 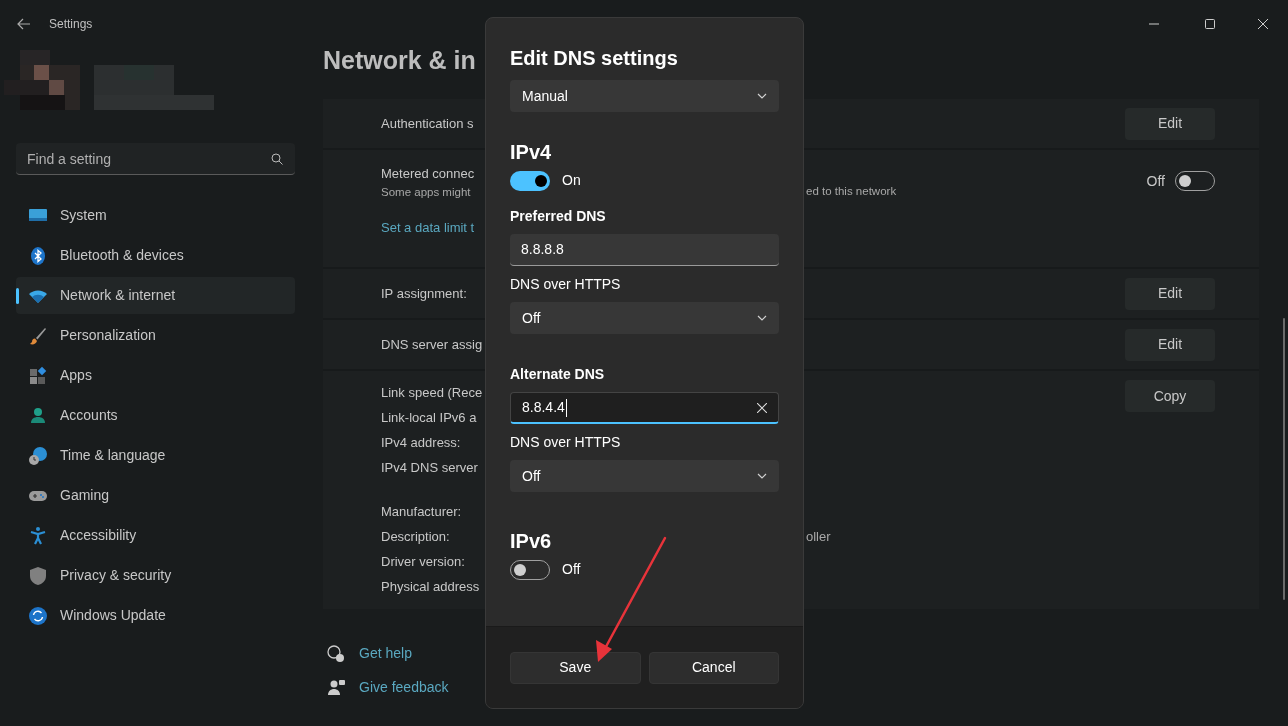 What do you see at coordinates (531, 541) in the screenshot?
I see `section-heading: IPv6` at bounding box center [531, 541].